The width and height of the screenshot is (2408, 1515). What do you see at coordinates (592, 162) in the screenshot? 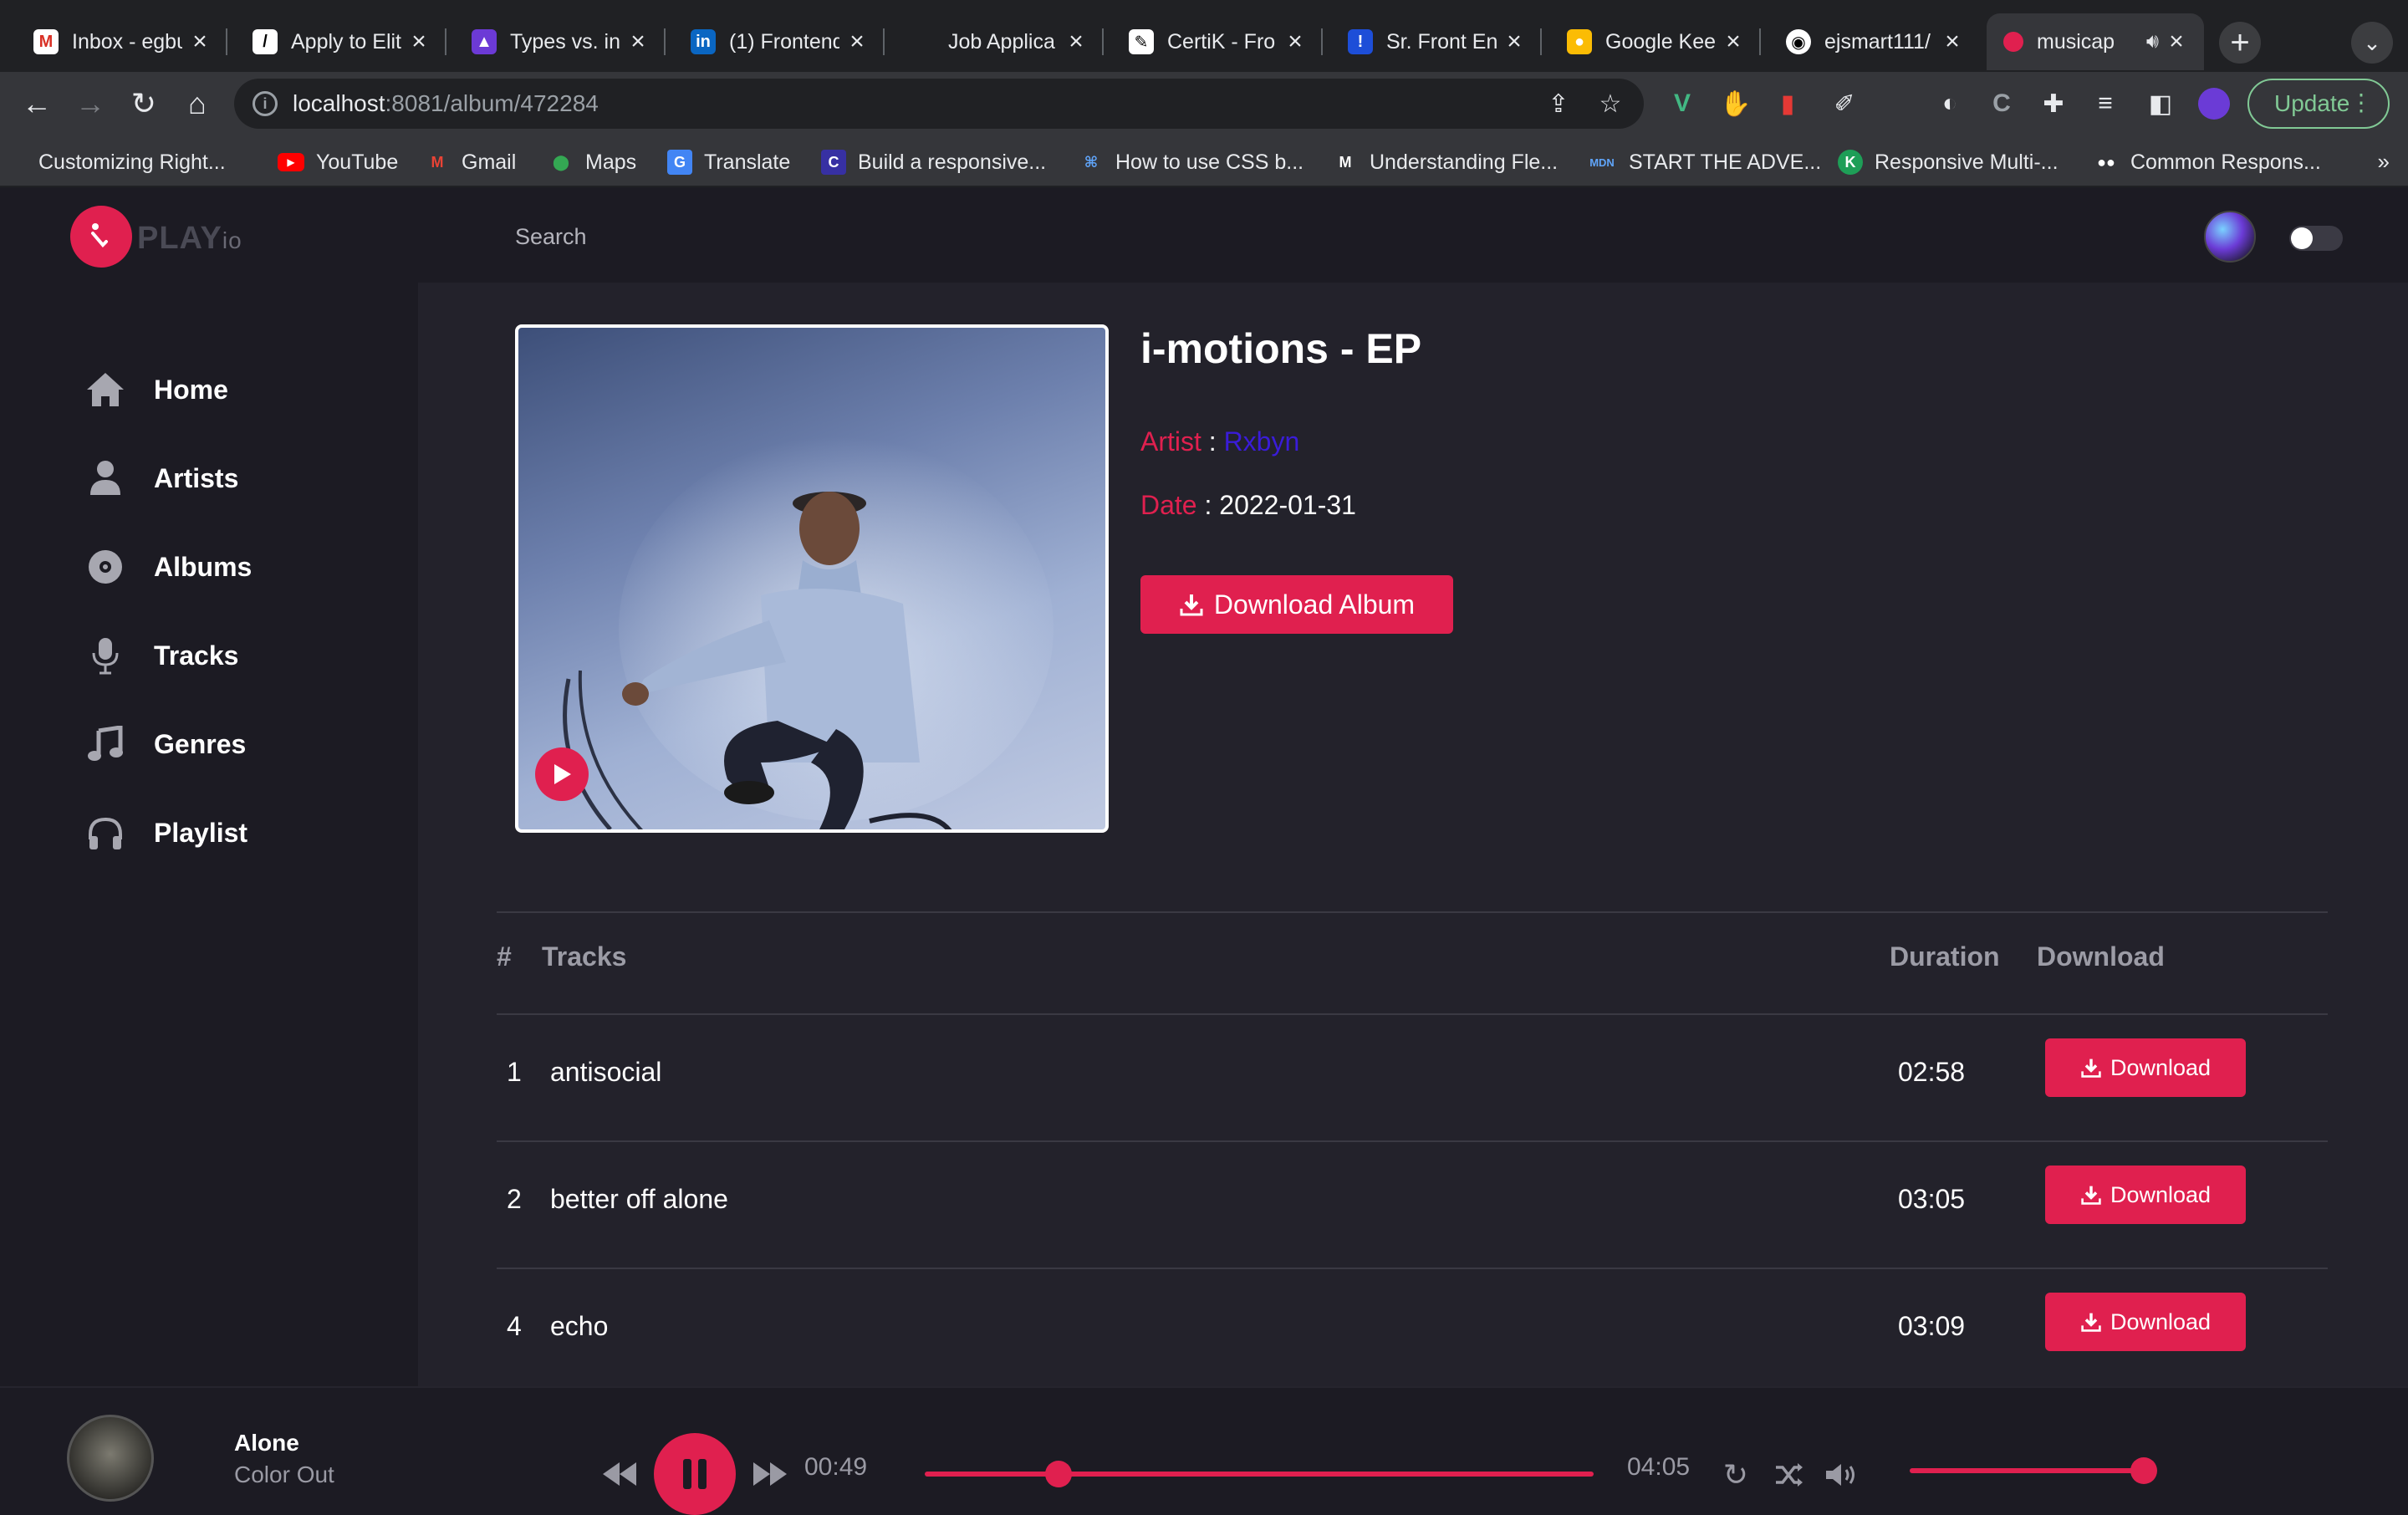
I see `bookmark-item: ⬤ Maps` at bounding box center [592, 162].